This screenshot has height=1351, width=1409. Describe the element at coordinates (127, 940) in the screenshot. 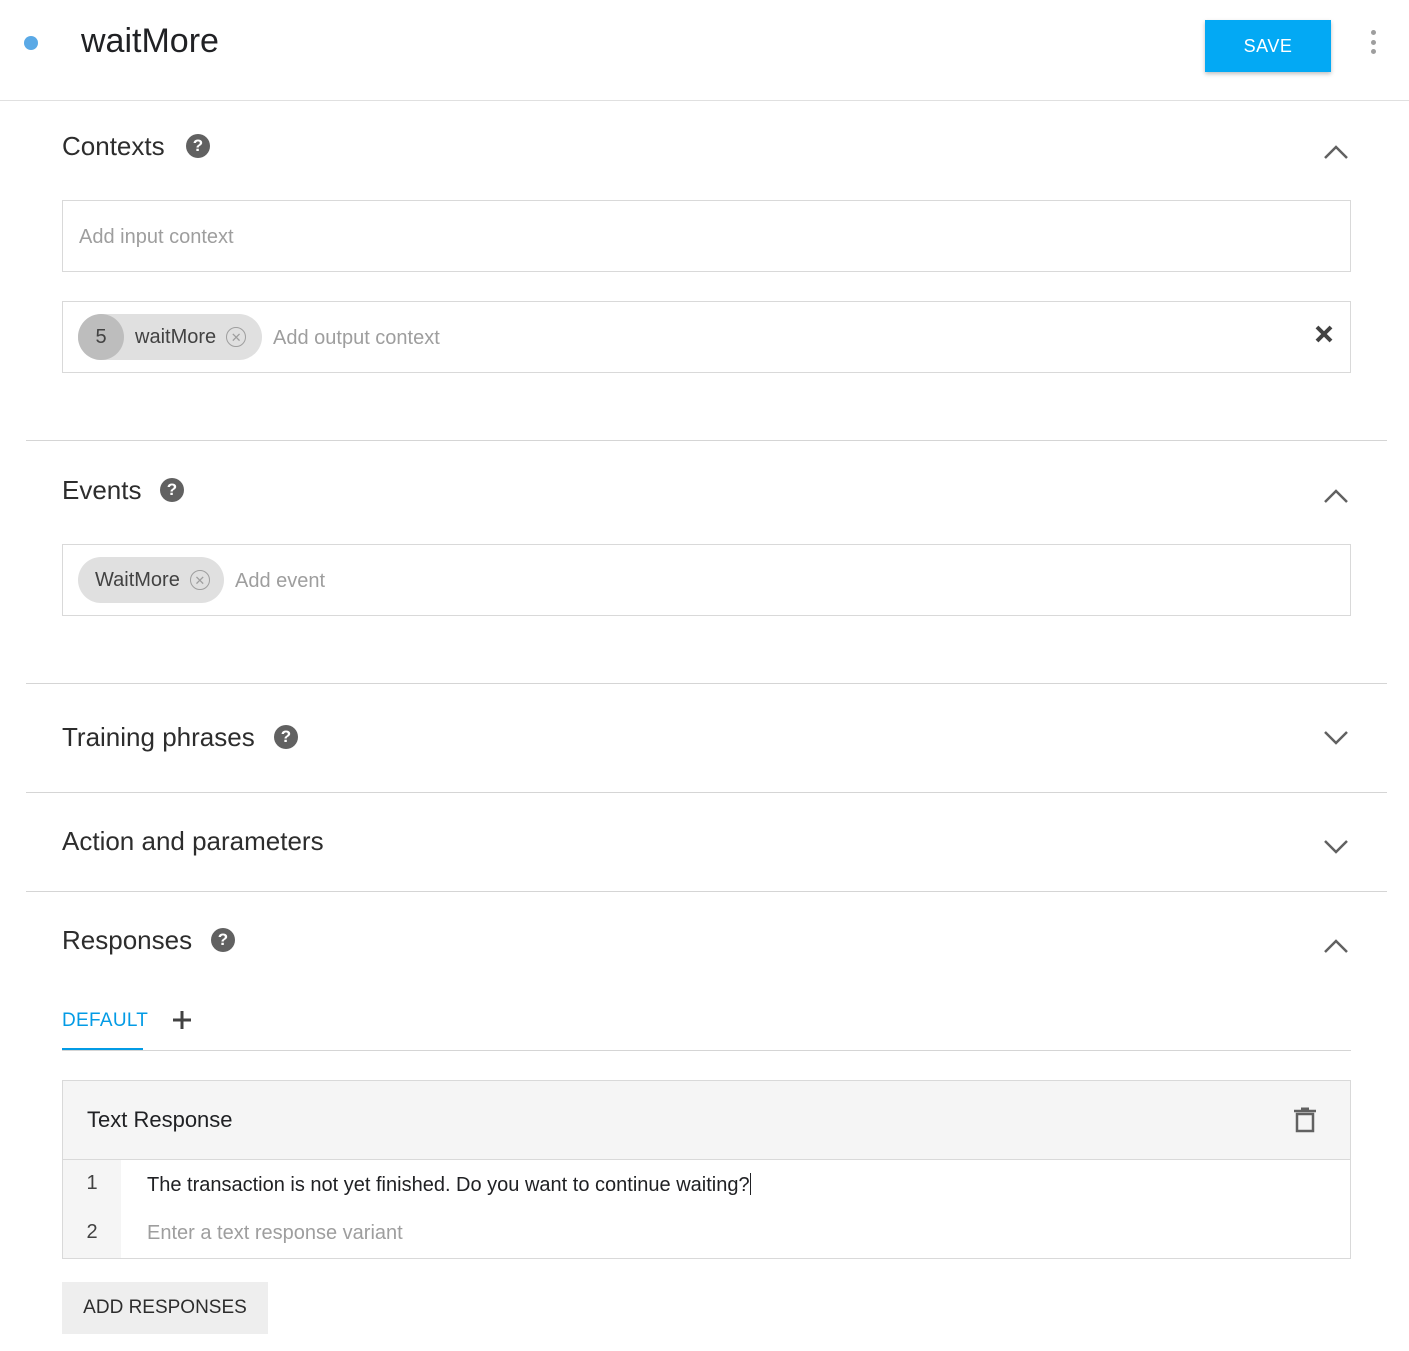

I see `responses-title: Responses` at that location.